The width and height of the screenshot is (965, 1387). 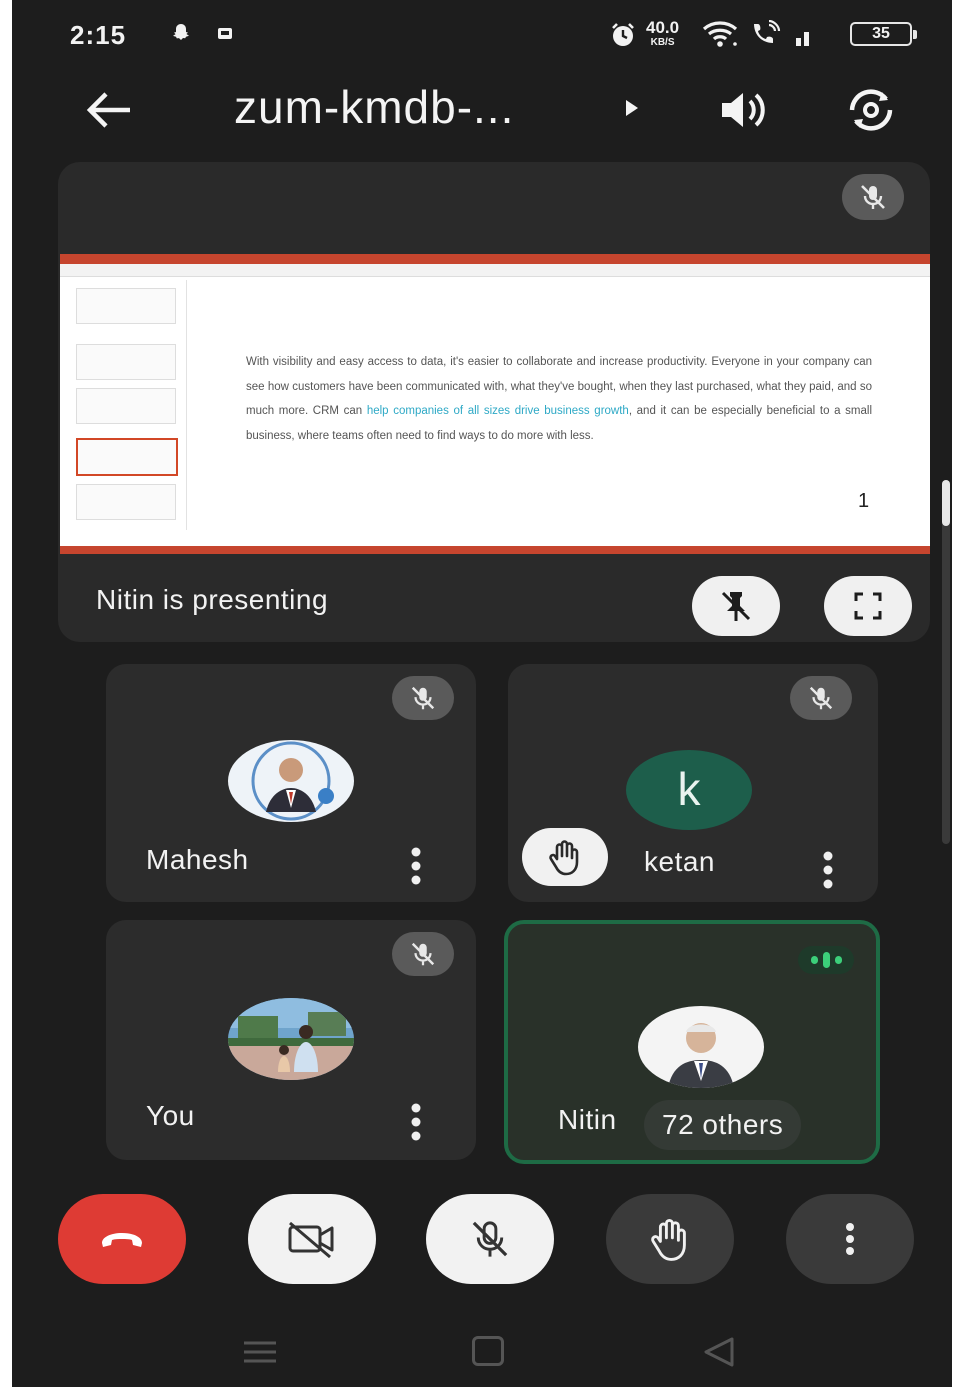 What do you see at coordinates (181, 32) in the screenshot?
I see `snapchat-icon` at bounding box center [181, 32].